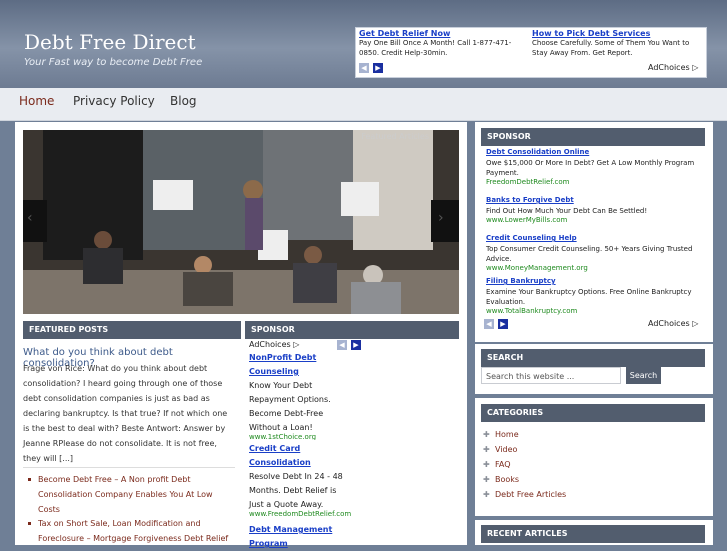  What do you see at coordinates (352, 330) in the screenshot?
I see `mid-sponsor-heading: SPONSOR` at bounding box center [352, 330].